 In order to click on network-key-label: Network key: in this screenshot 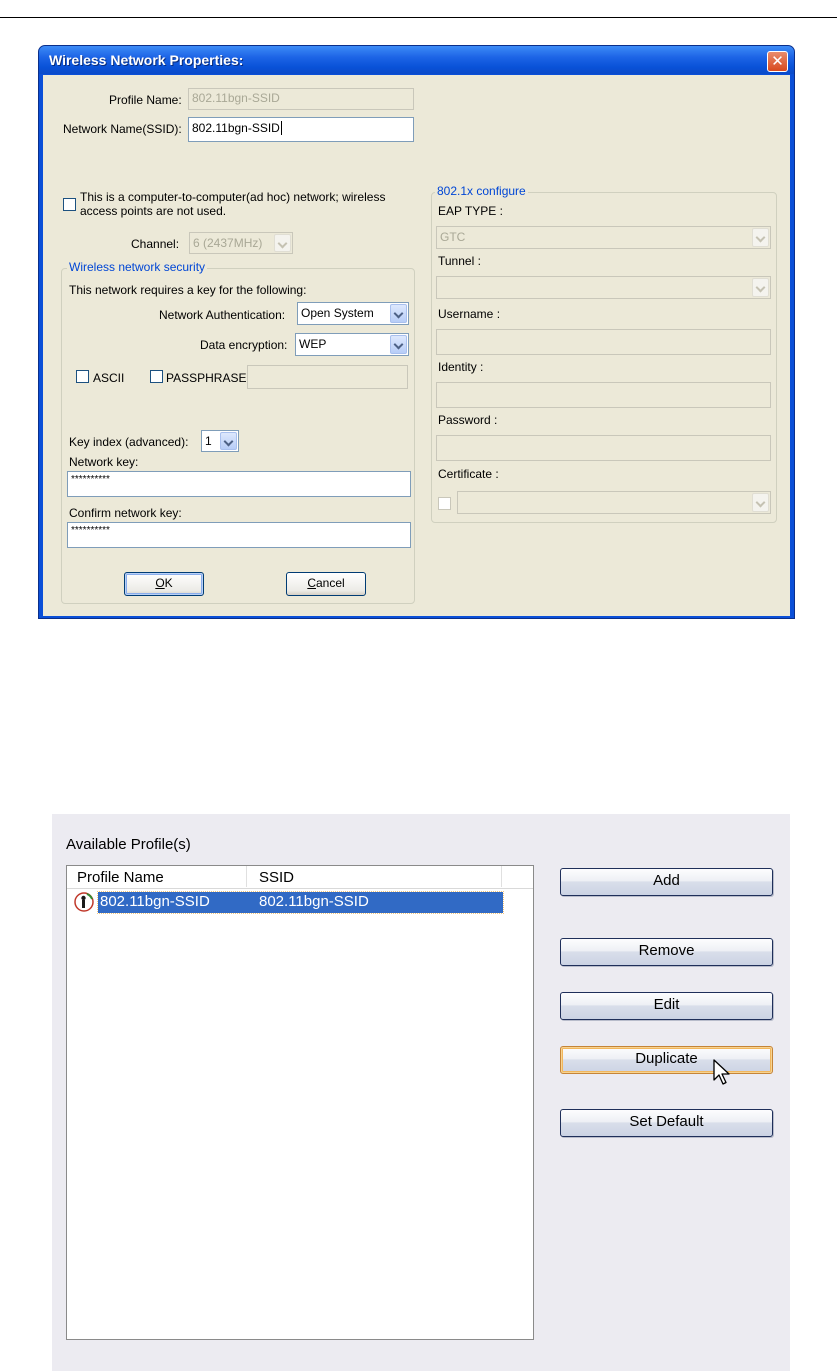, I will do `click(104, 462)`.